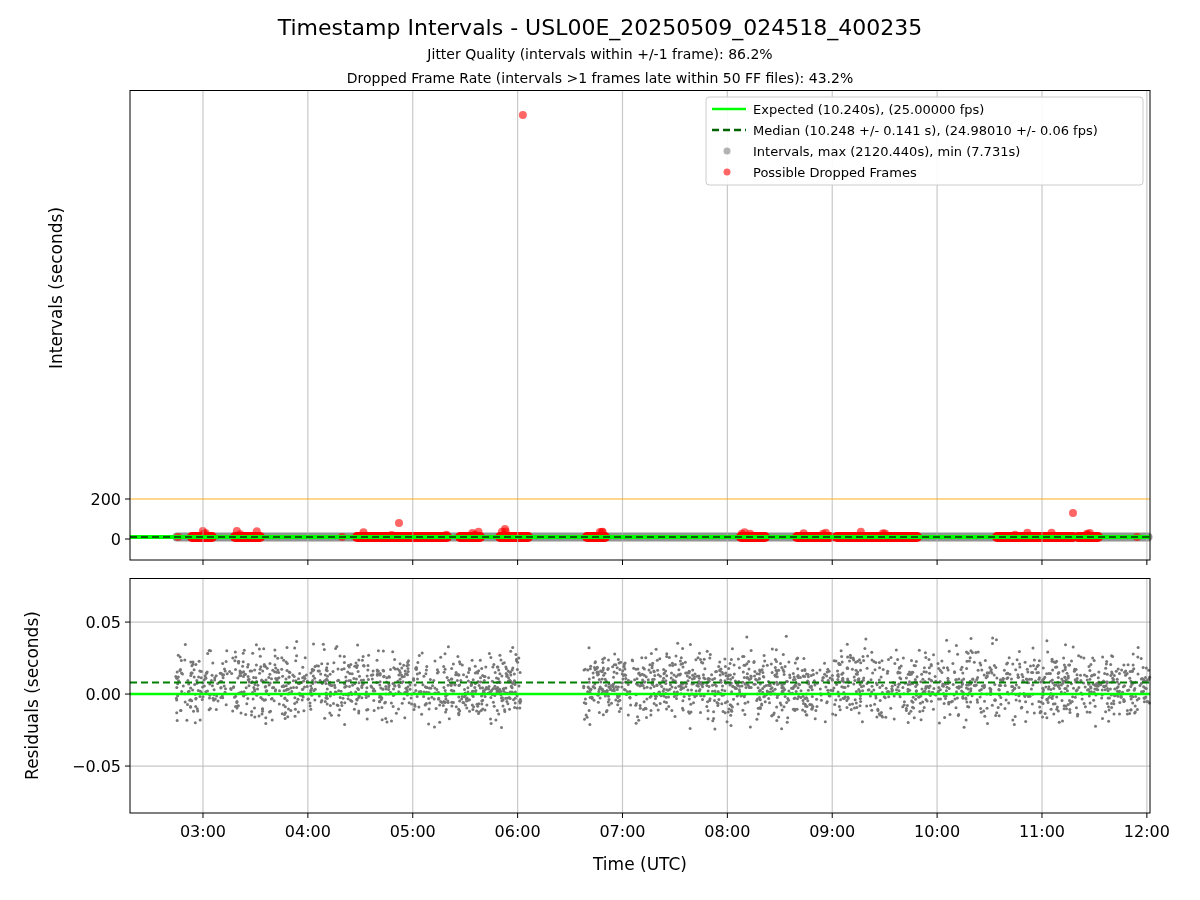 This screenshot has width=1200, height=900. I want to click on axis-label: Intervals (seconds), so click(56, 288).